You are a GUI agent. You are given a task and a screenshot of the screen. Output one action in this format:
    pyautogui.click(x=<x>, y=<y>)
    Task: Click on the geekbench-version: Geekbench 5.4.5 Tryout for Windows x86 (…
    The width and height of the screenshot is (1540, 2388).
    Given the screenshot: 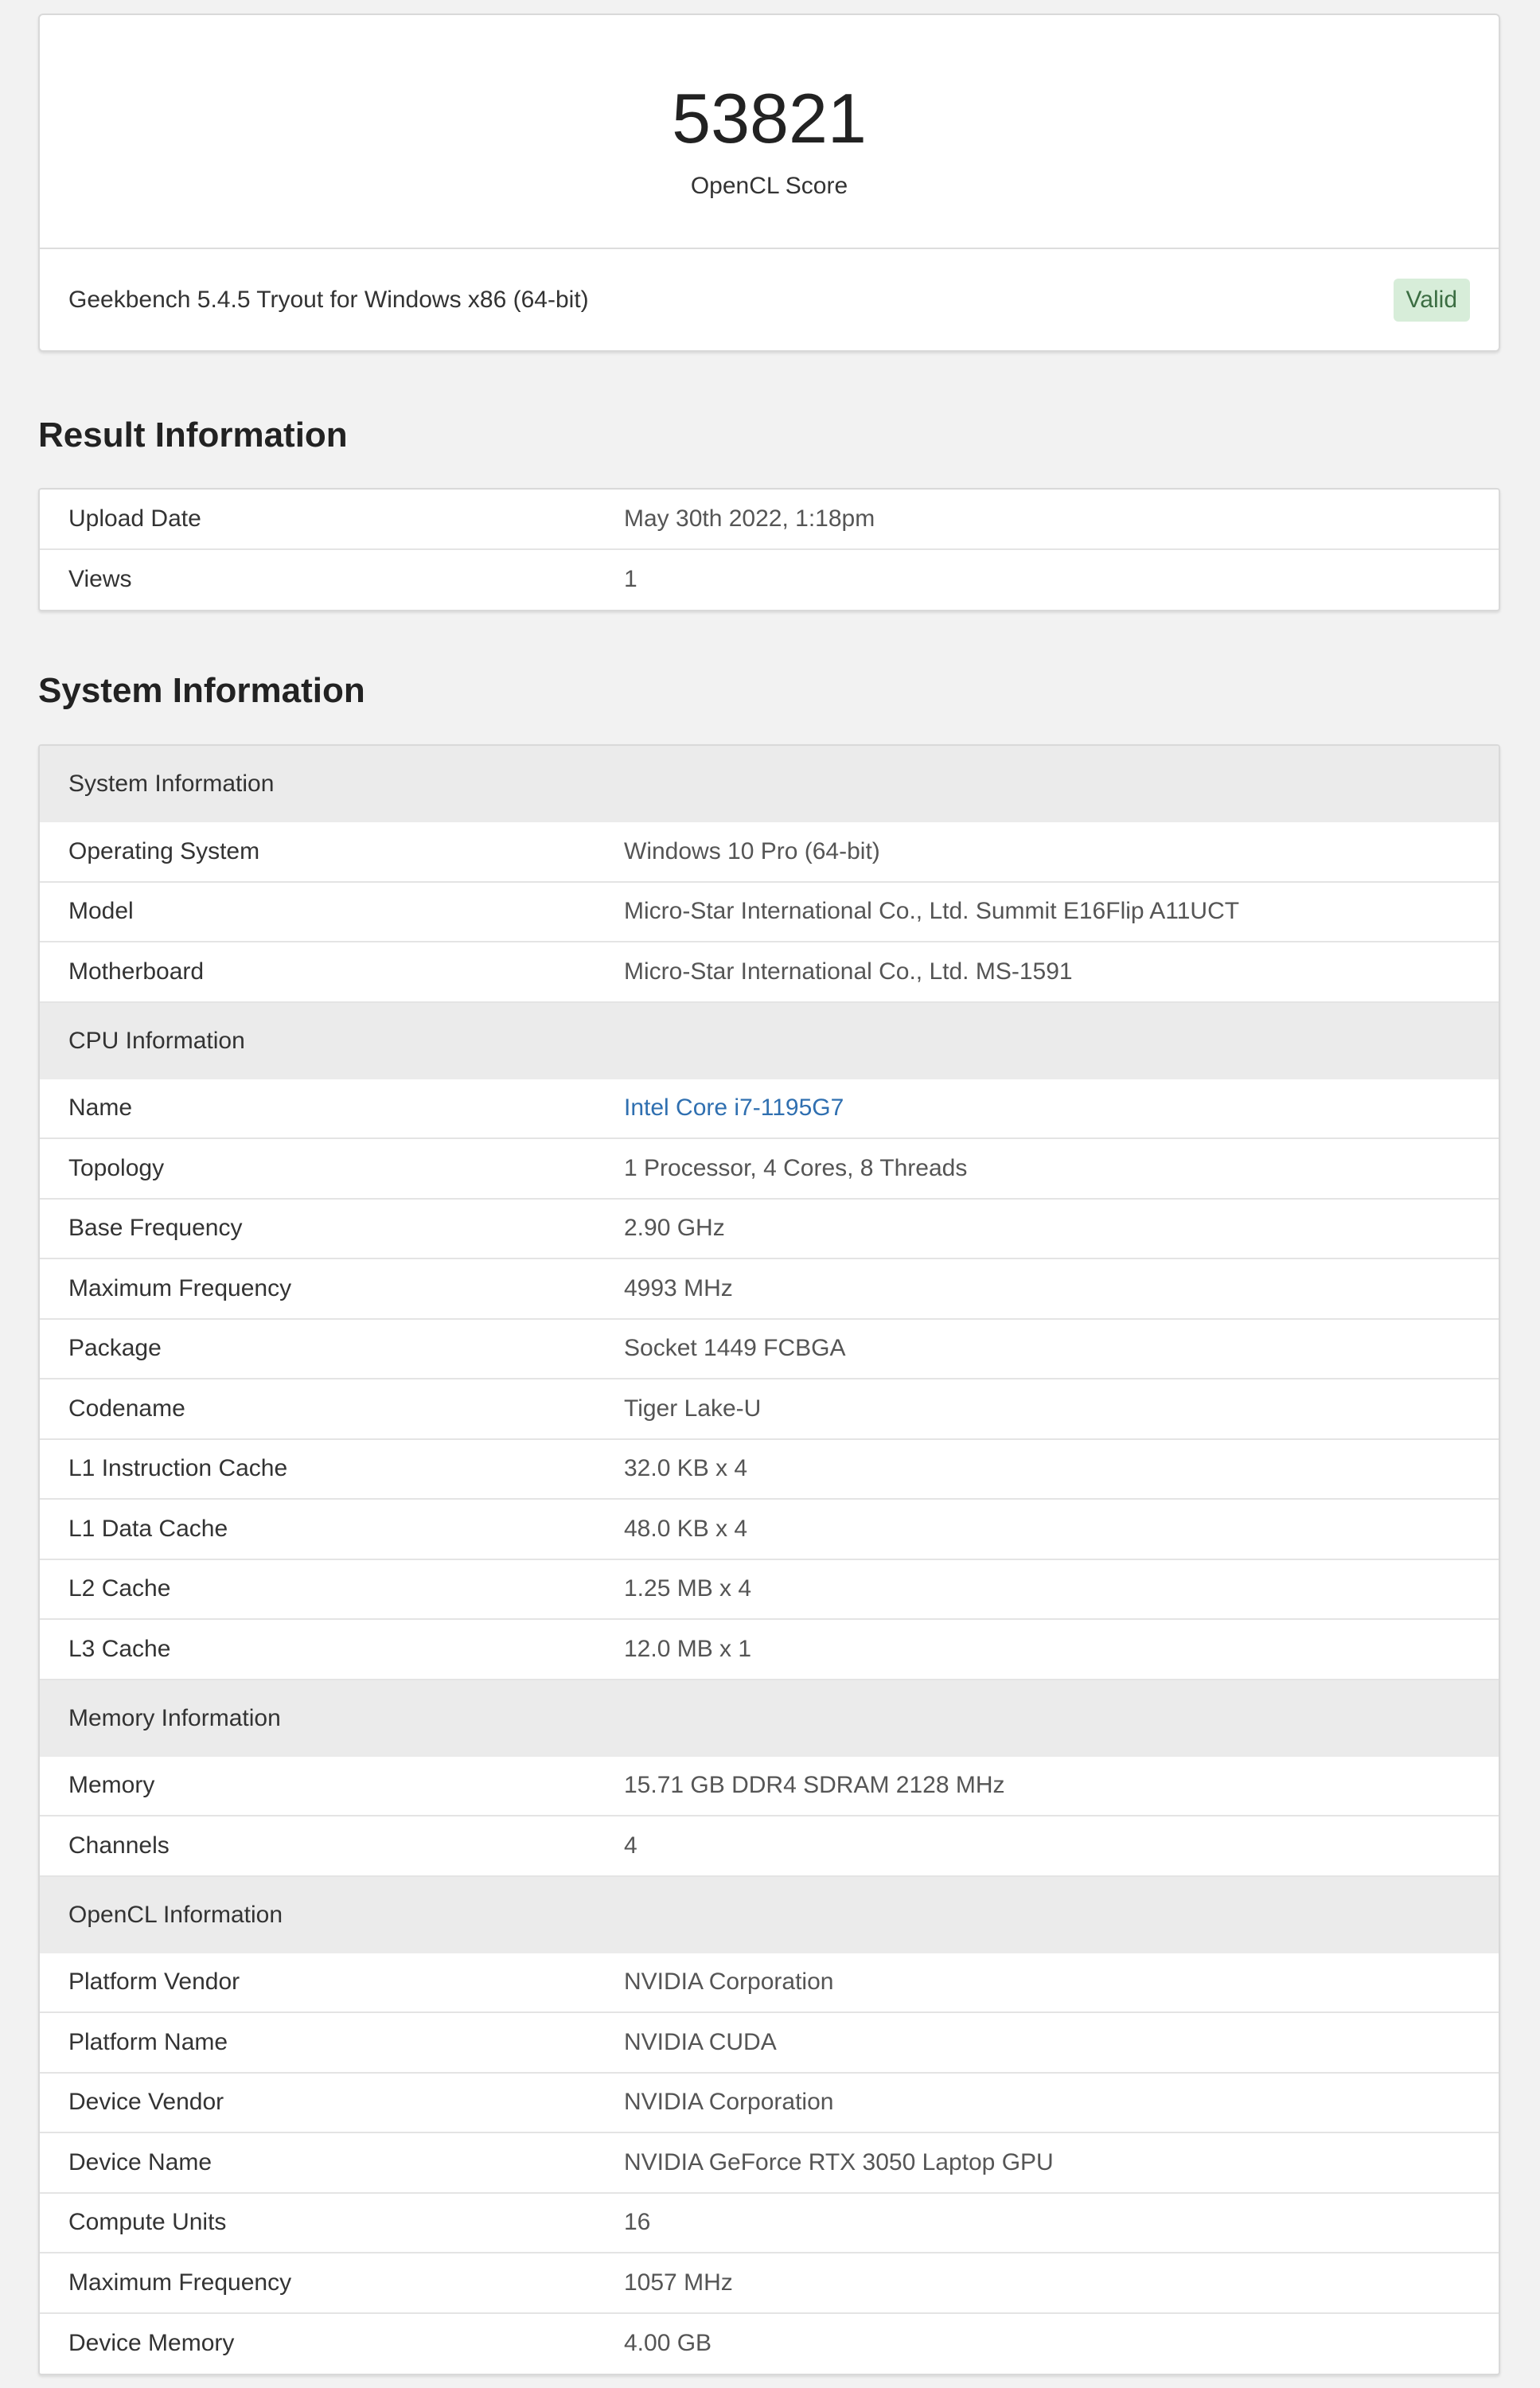 What is the action you would take?
    pyautogui.click(x=328, y=300)
    